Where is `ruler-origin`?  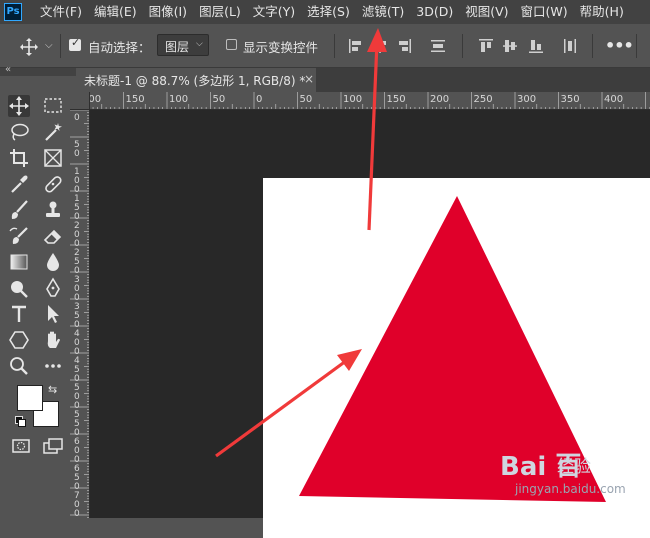 ruler-origin is located at coordinates (80, 101).